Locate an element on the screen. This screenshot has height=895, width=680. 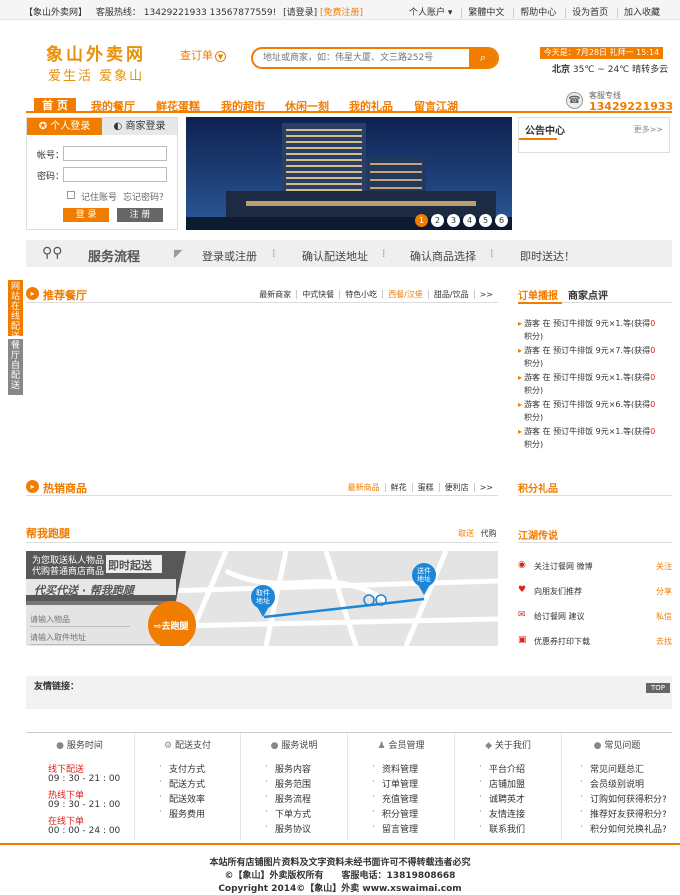
tab-purchase: 代购 is located at coordinates (489, 533).